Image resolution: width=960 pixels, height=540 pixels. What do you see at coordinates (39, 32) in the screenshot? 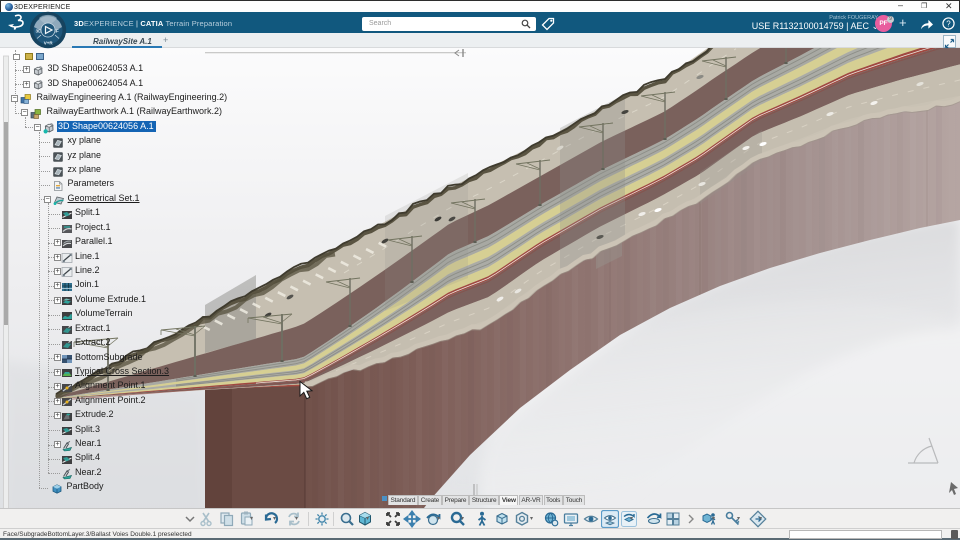
I see `svg-text: 3D` at bounding box center [39, 32].